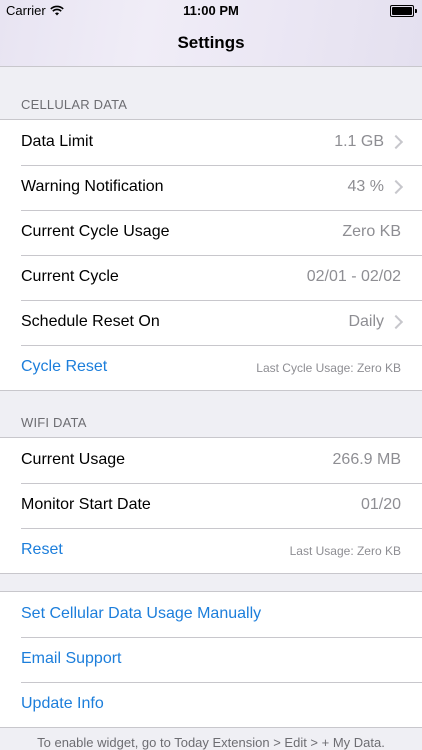 The image size is (422, 750). Describe the element at coordinates (211, 704) in the screenshot. I see `update-info-row: Update Info` at that location.